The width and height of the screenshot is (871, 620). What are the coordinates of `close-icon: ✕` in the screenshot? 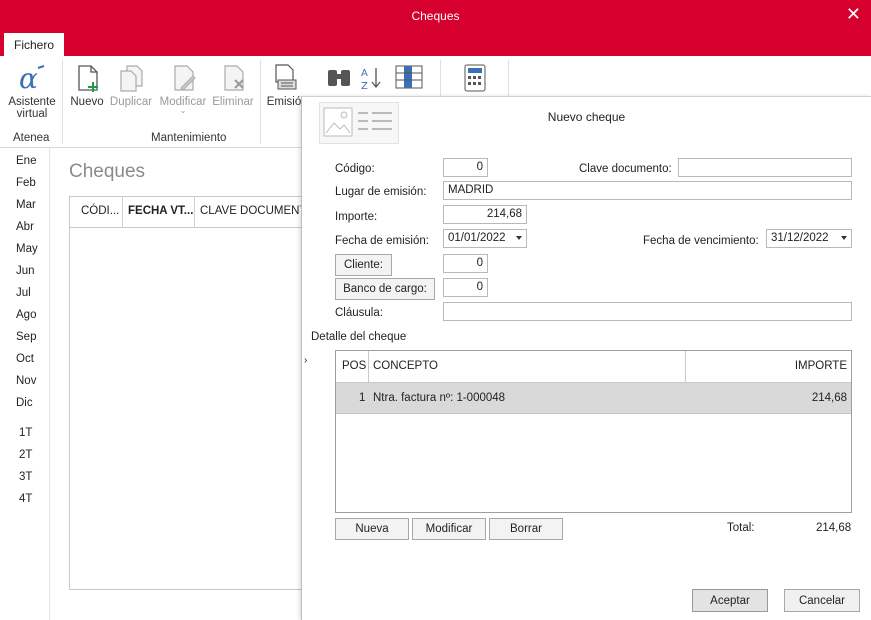 It's located at (853, 14).